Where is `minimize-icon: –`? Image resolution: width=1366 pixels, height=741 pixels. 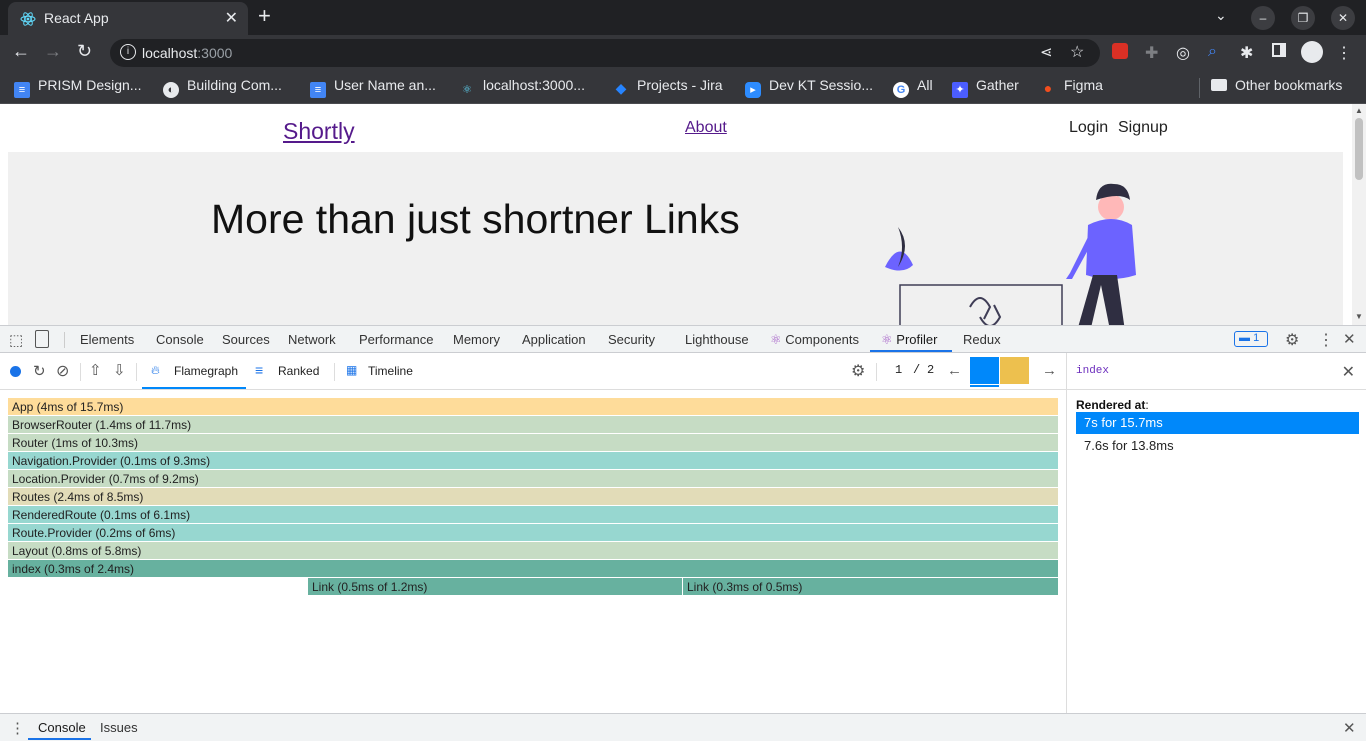
minimize-icon: – is located at coordinates (1263, 18).